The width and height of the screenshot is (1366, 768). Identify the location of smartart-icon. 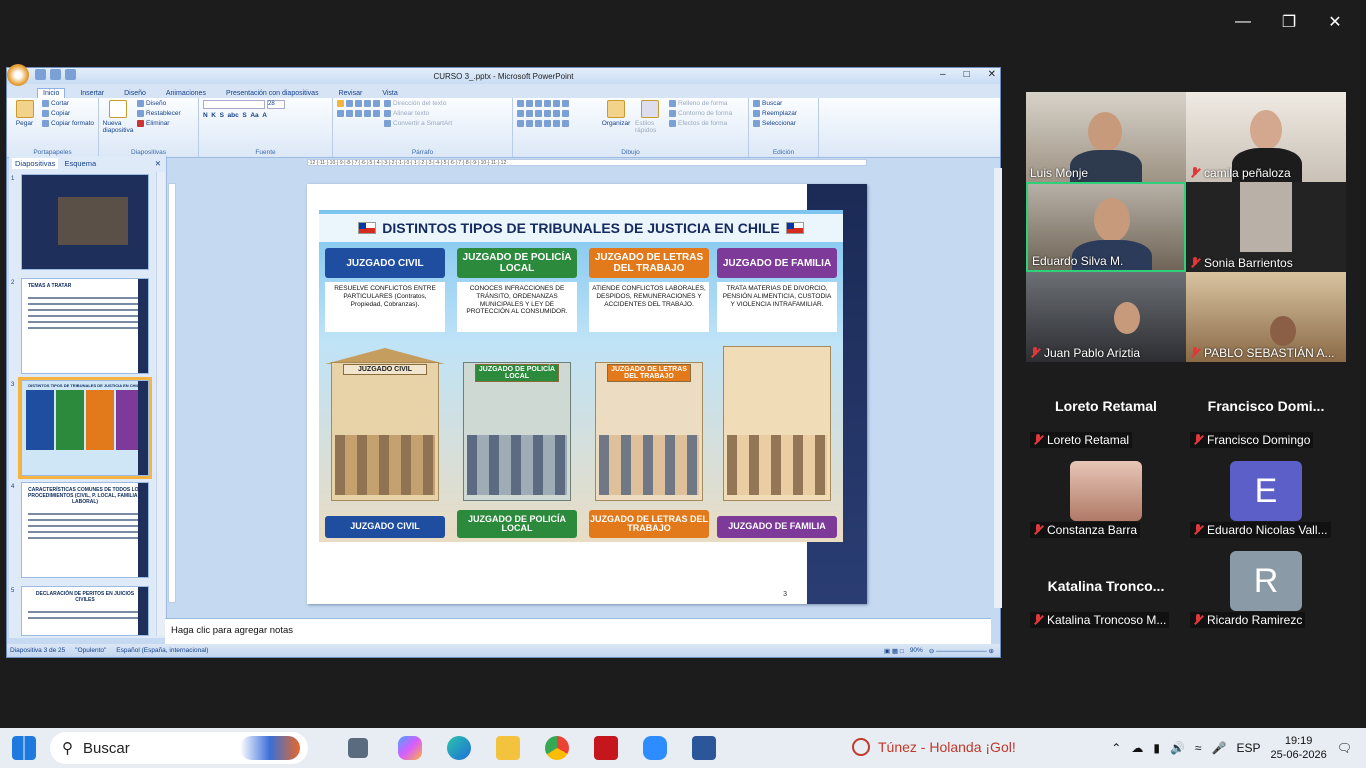
(387, 123).